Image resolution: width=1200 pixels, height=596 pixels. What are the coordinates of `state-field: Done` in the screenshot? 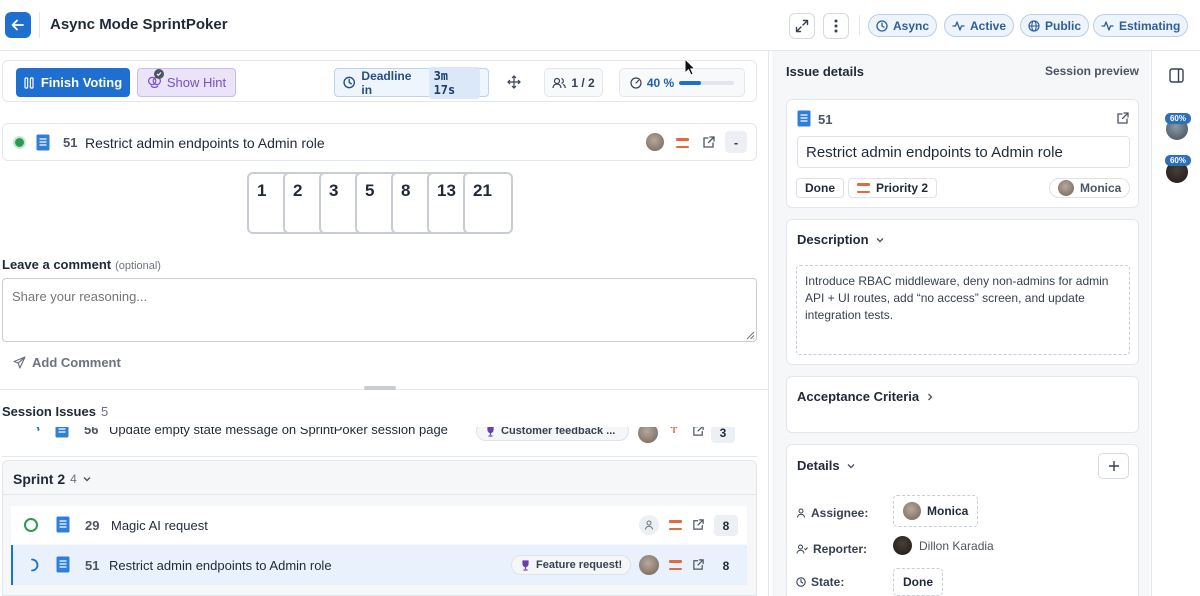 It's located at (918, 582).